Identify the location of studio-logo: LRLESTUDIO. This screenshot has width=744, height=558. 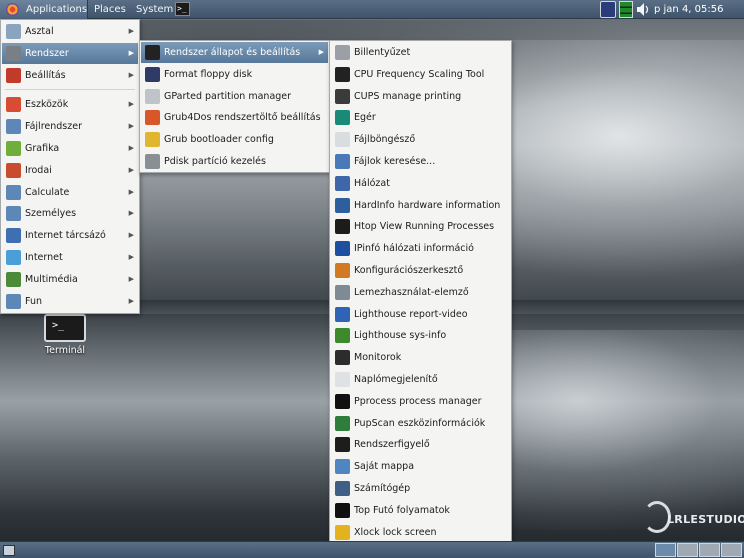
(693, 518).